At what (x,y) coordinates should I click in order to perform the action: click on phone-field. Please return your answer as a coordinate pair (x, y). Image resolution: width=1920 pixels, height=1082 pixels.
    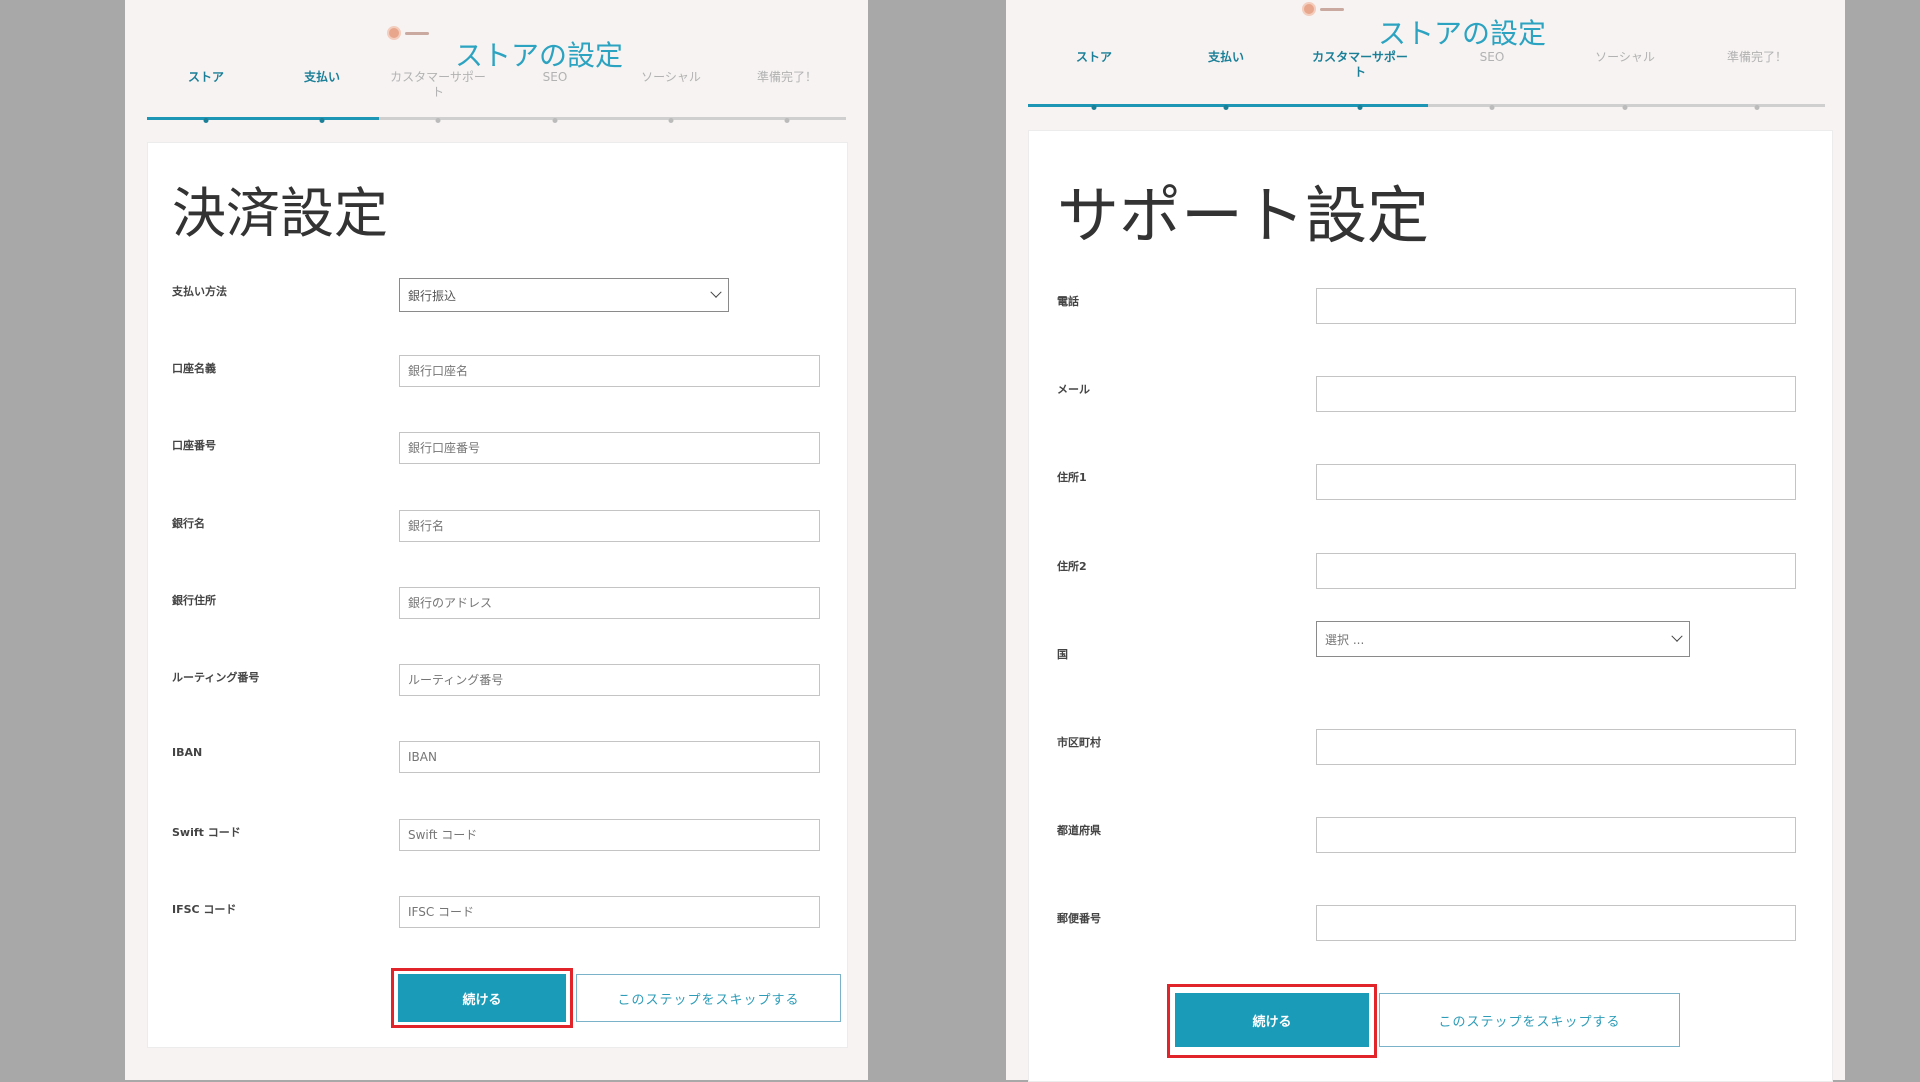
    Looking at the image, I should click on (1556, 306).